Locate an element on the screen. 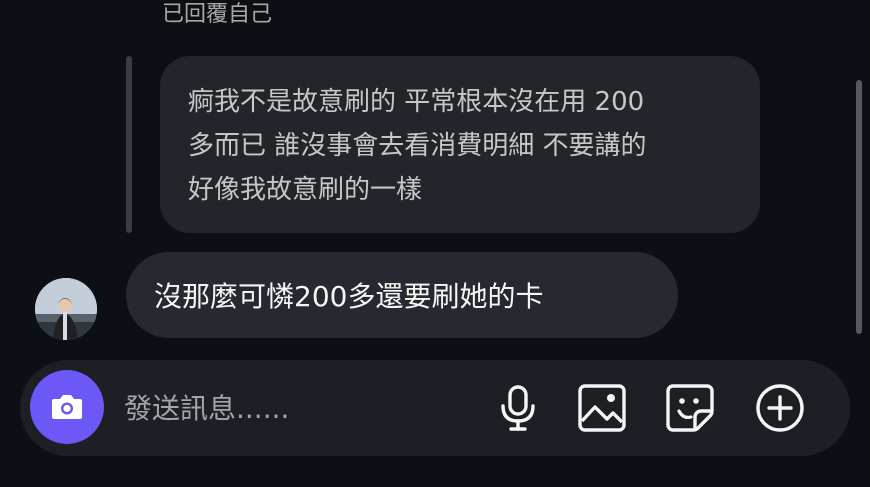  microphone-button is located at coordinates (518, 408).